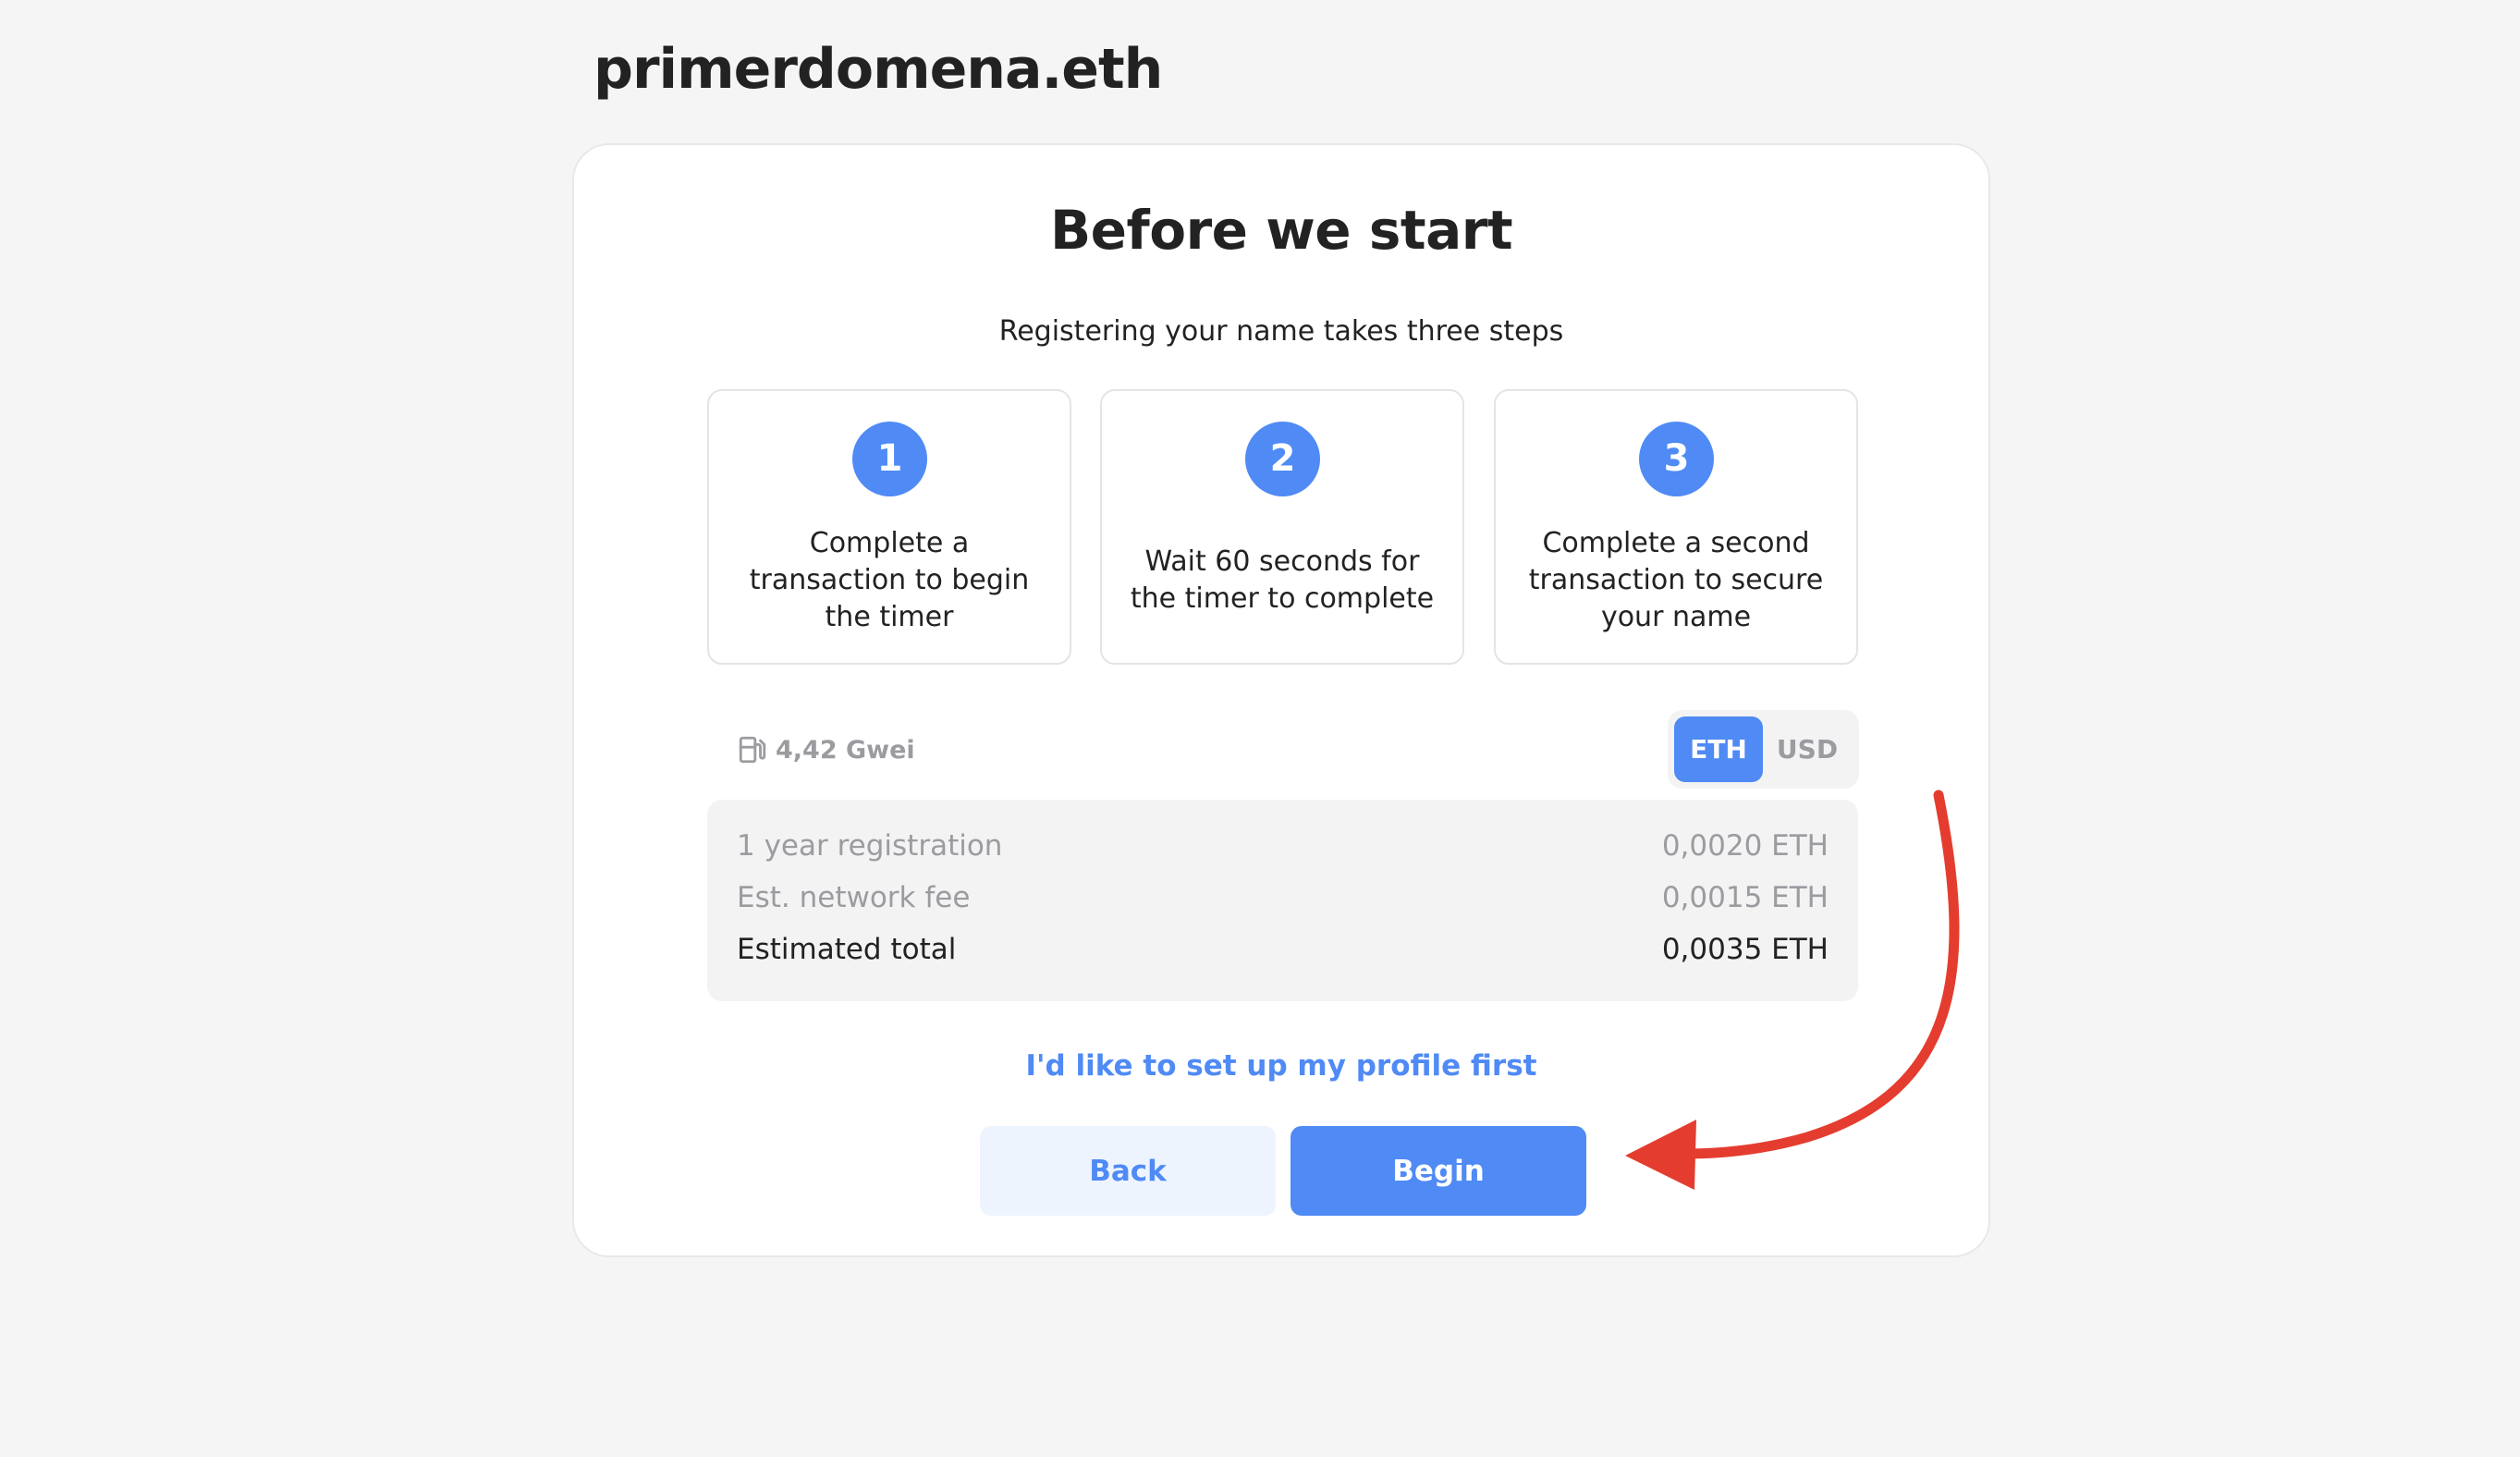  What do you see at coordinates (752, 749) in the screenshot?
I see `gas-pump-icon` at bounding box center [752, 749].